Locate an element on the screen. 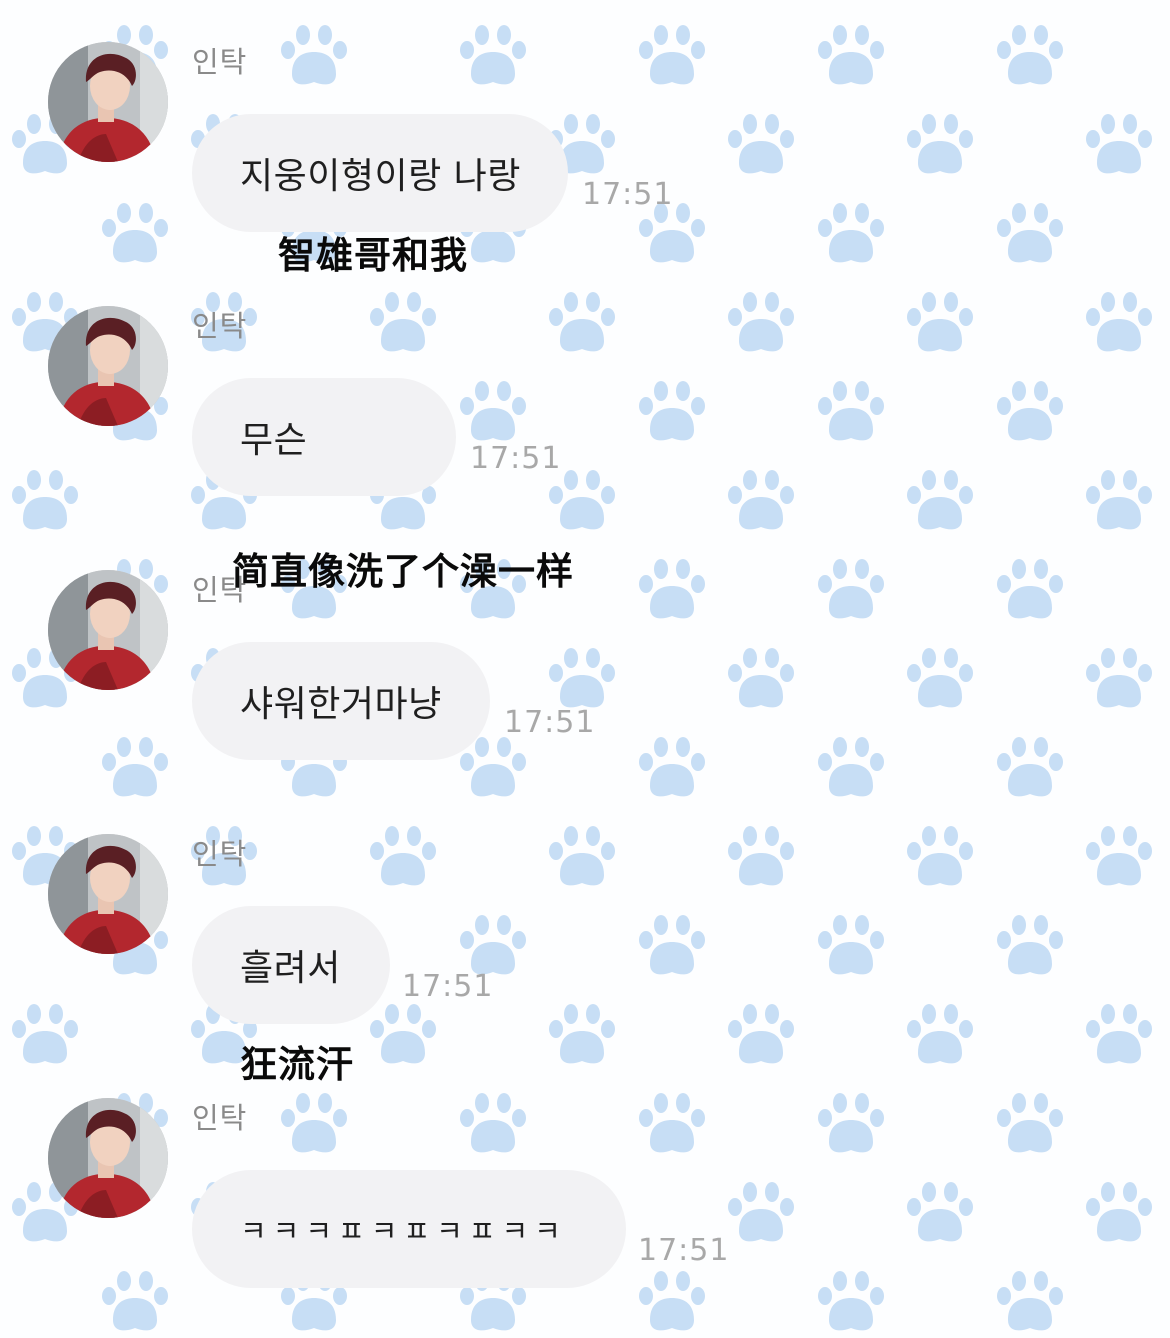 This screenshot has height=1338, width=1170. message-bubble: 샤워한거마냥 is located at coordinates (341, 701).